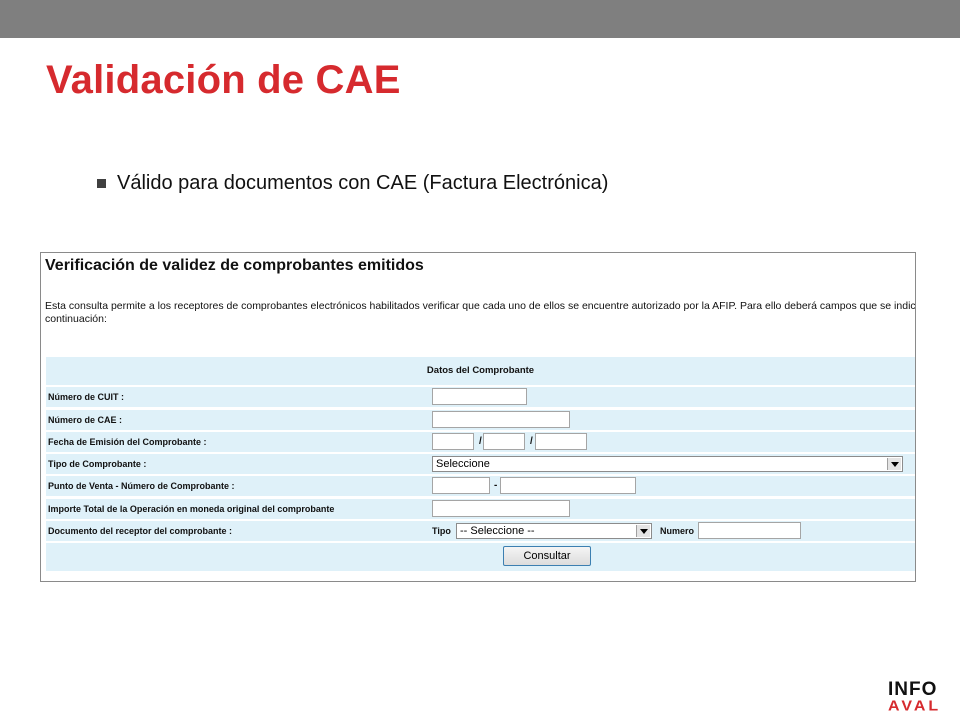 This screenshot has height=720, width=960. I want to click on fecha-row: Fecha de Emisión del Comprobante : / /, so click(480, 441).